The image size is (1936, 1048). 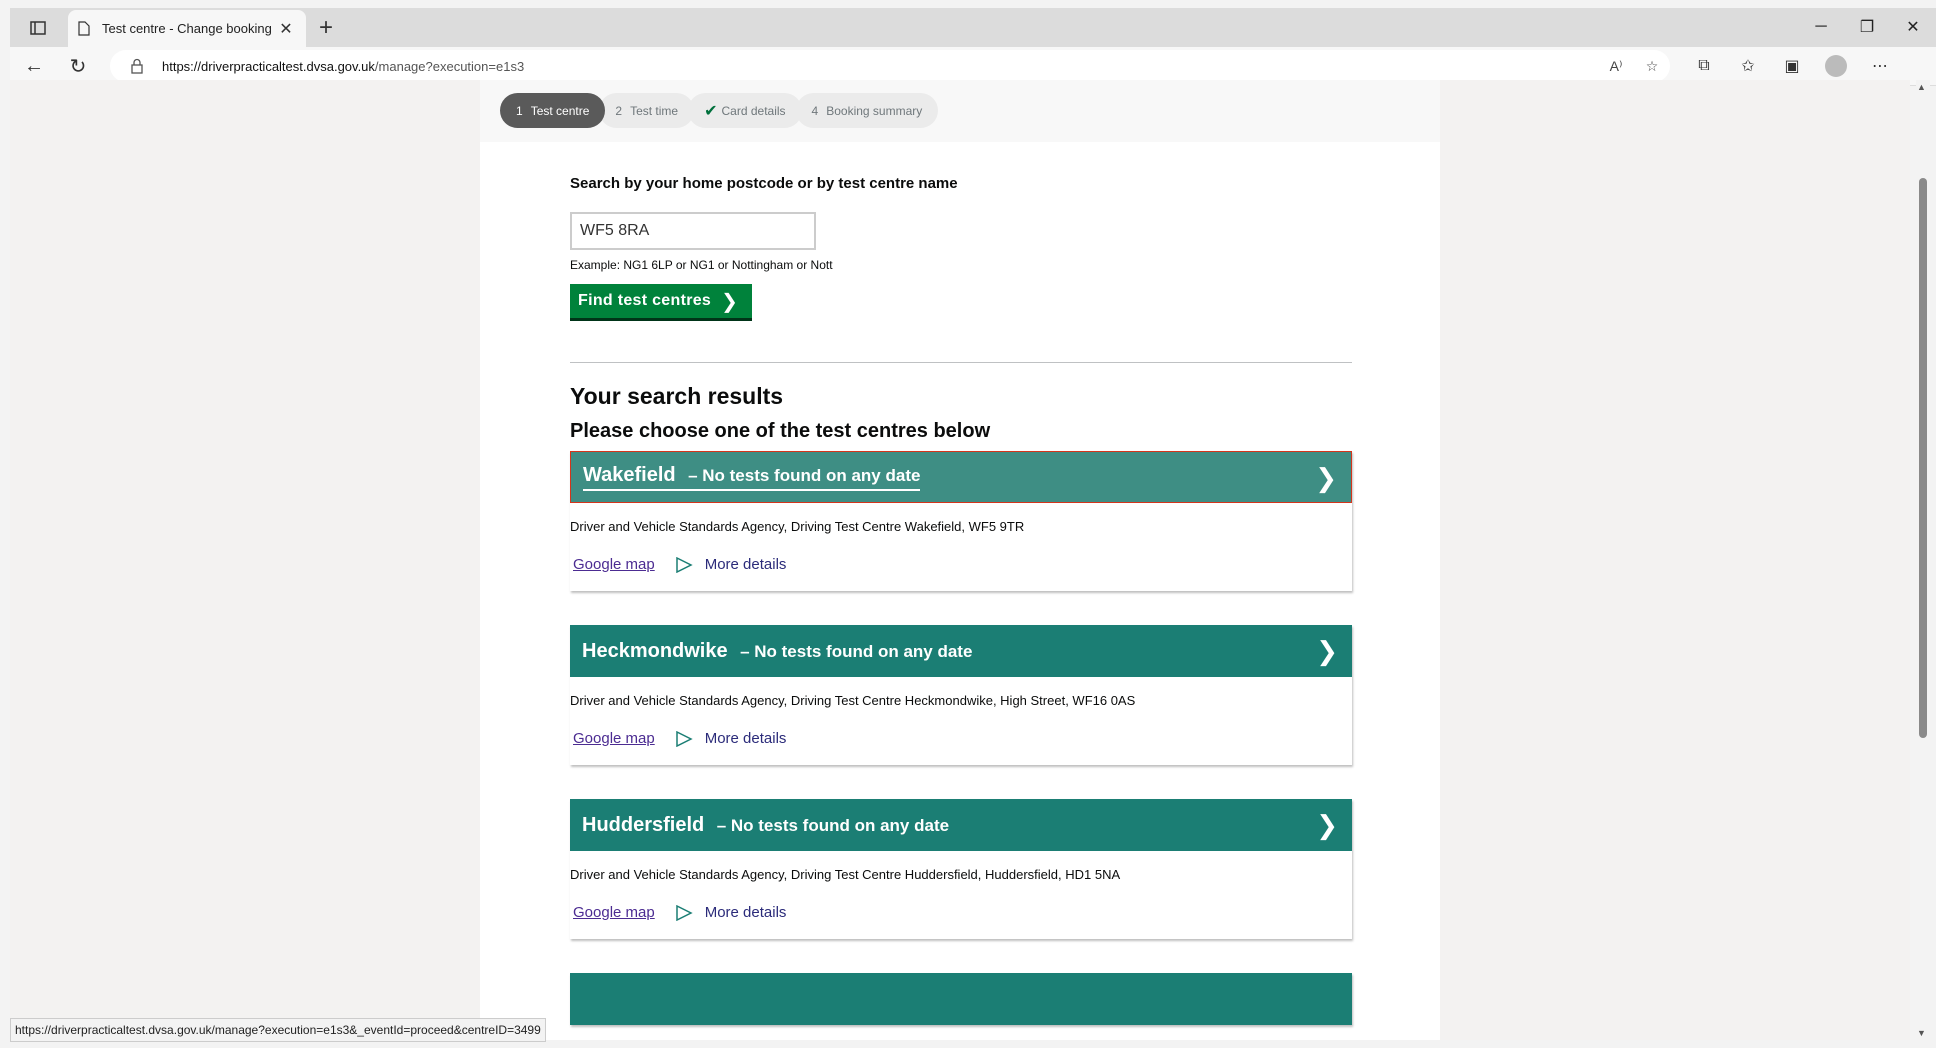 I want to click on page-icon, so click(x=84, y=28).